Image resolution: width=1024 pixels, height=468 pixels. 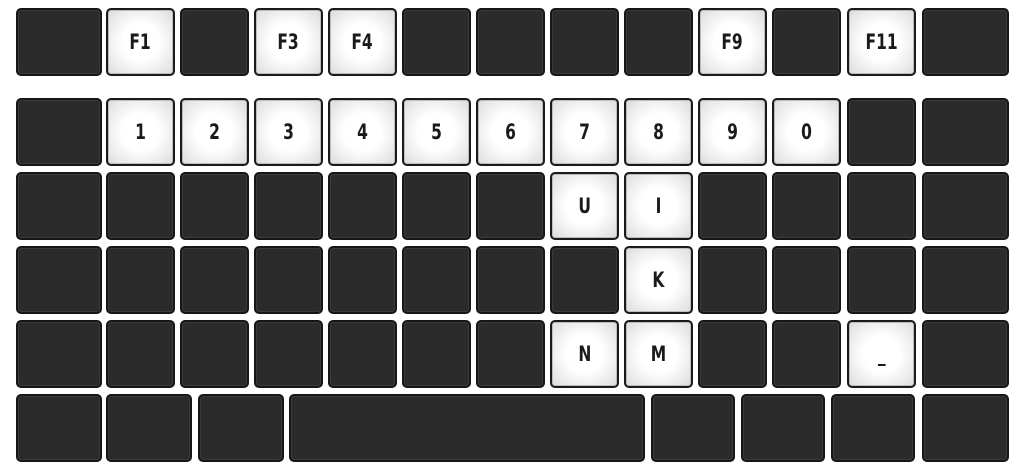 I want to click on key-label: 2, so click(x=214, y=131).